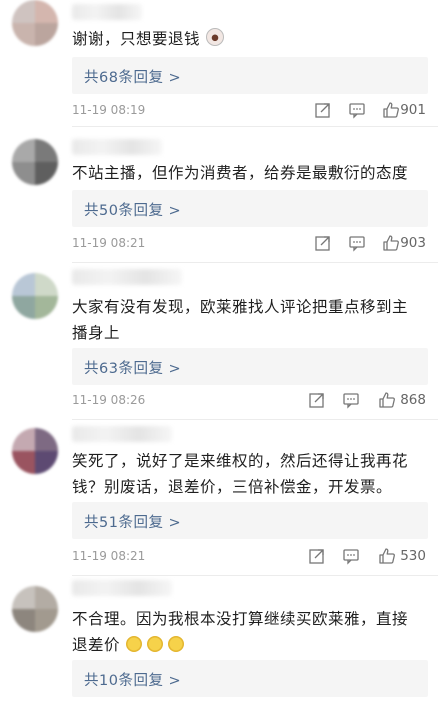  I want to click on replies-button: 共50条回复 >, so click(250, 208).